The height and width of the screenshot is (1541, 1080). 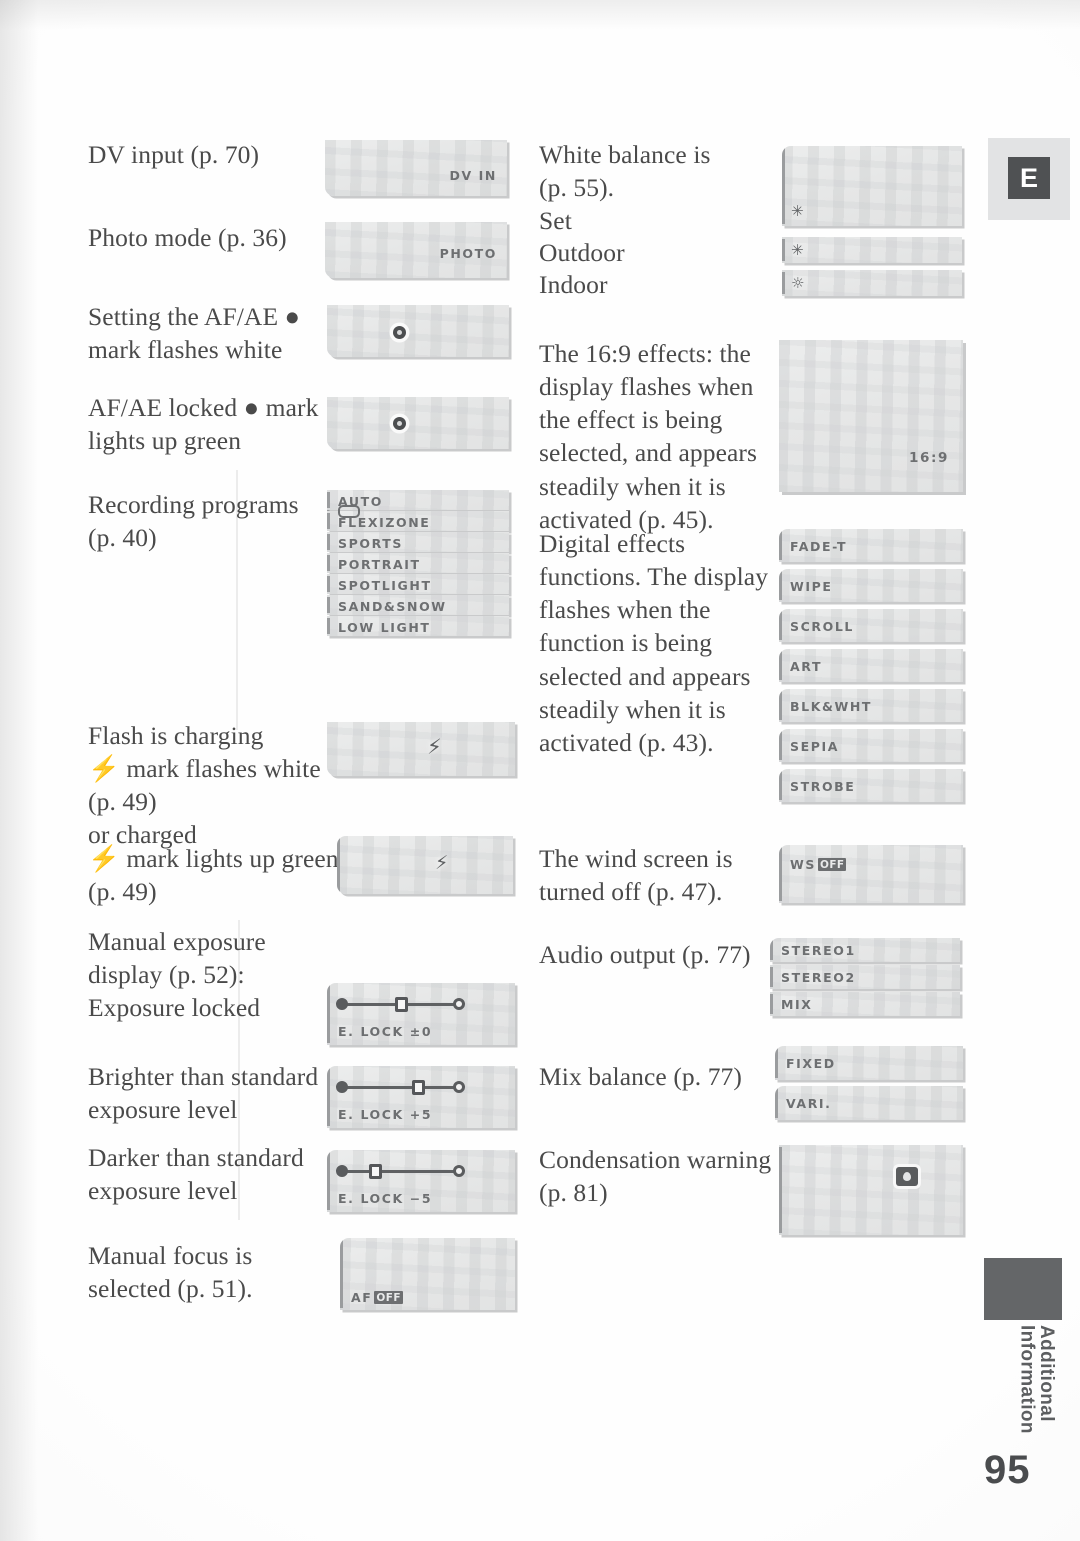 What do you see at coordinates (425, 865) in the screenshot?
I see `lcd-panel-flash-charged: ⚡` at bounding box center [425, 865].